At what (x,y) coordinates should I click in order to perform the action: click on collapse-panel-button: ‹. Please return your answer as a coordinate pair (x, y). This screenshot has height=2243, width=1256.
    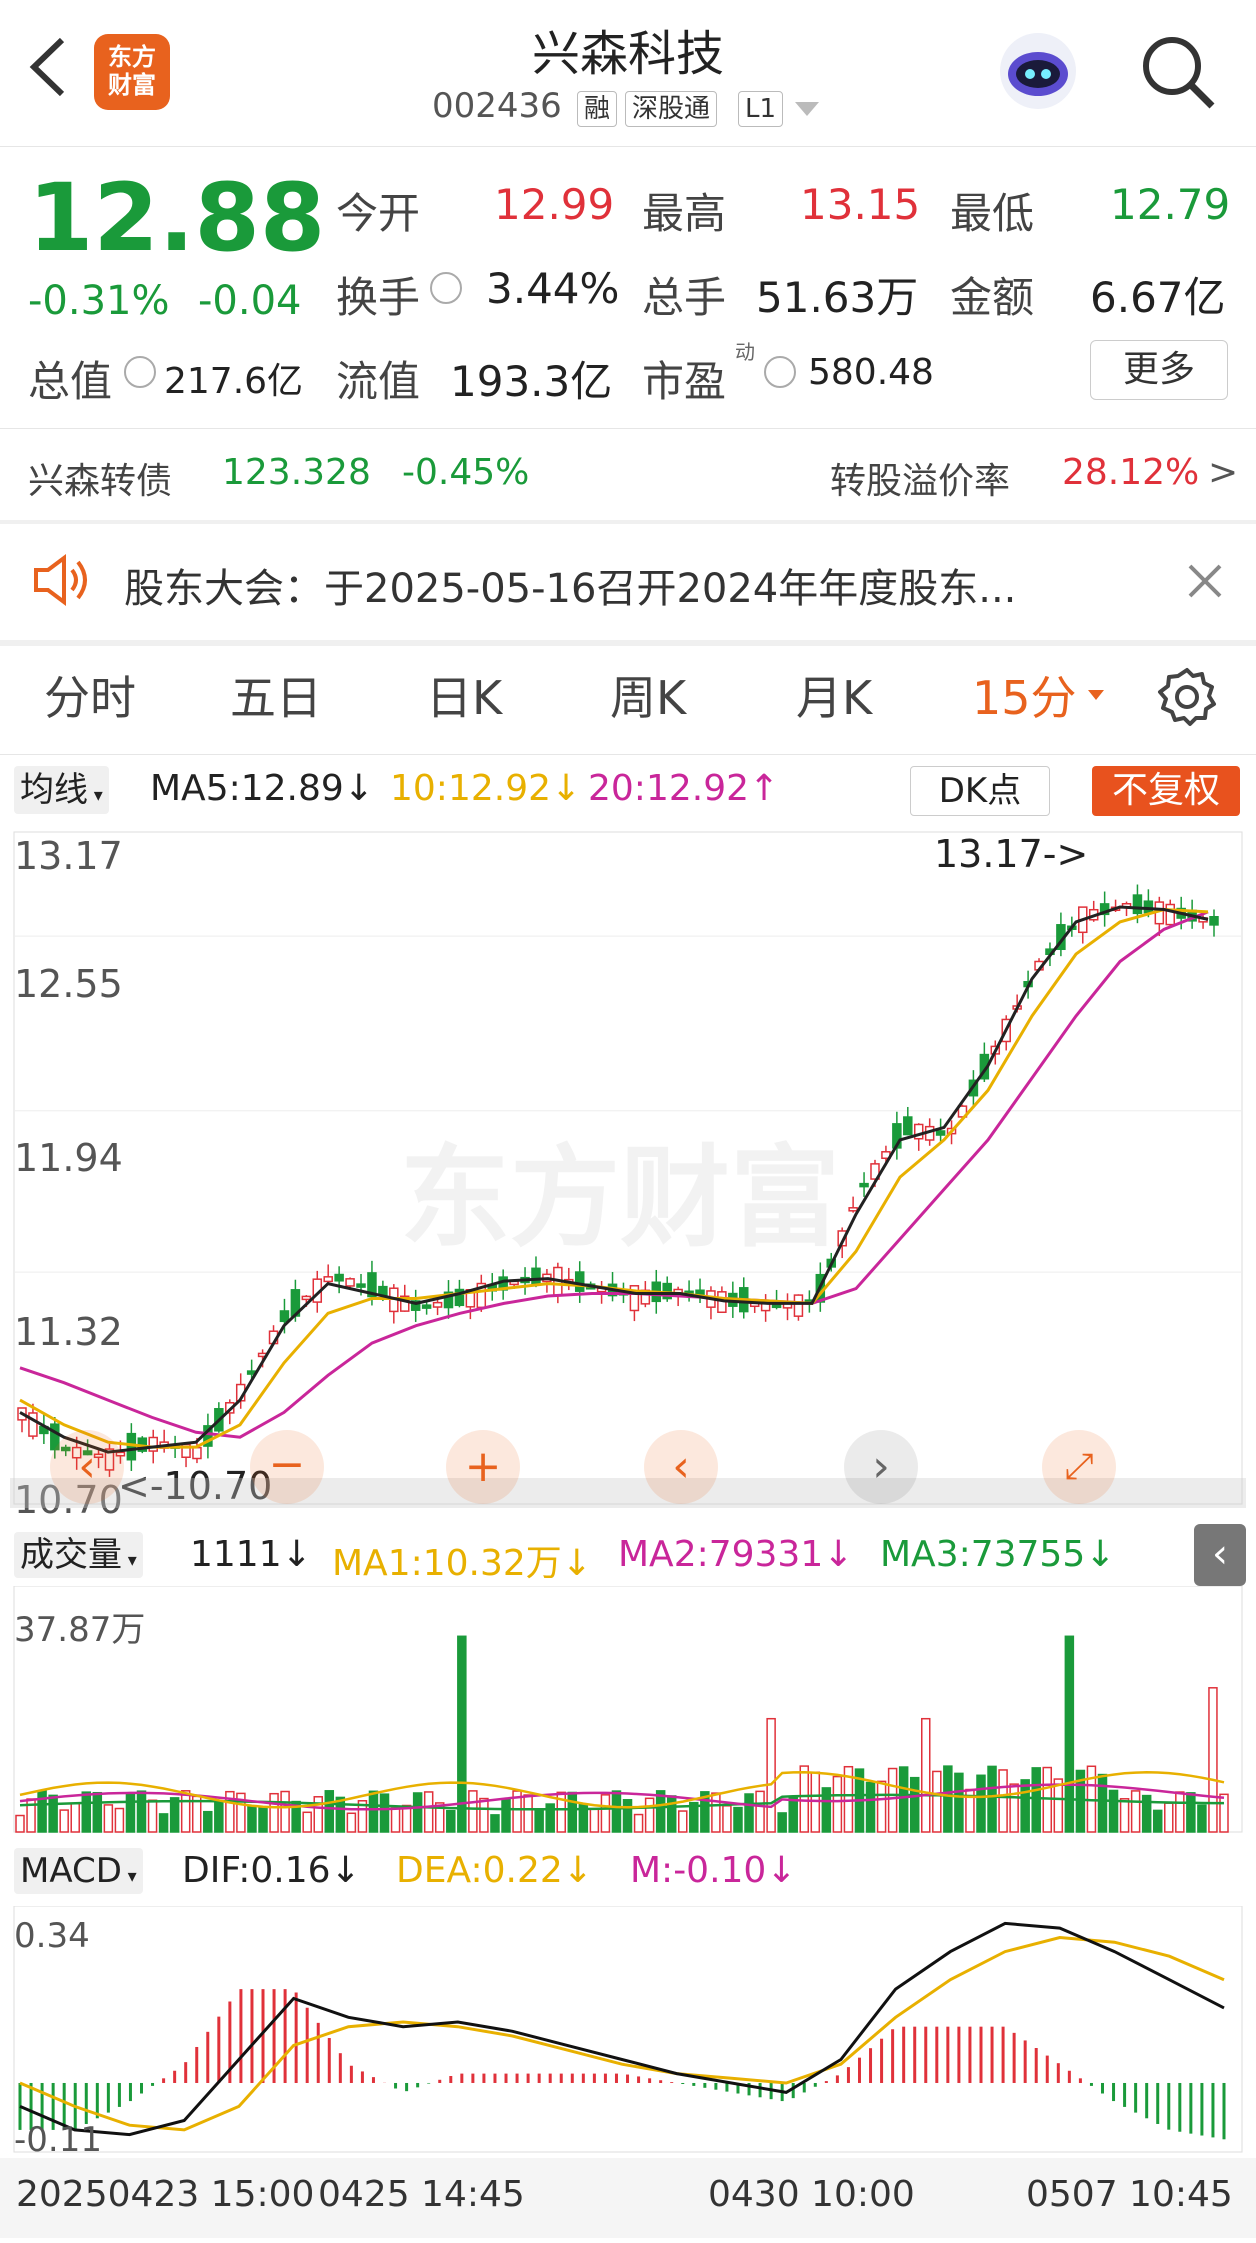
    Looking at the image, I should click on (1220, 1555).